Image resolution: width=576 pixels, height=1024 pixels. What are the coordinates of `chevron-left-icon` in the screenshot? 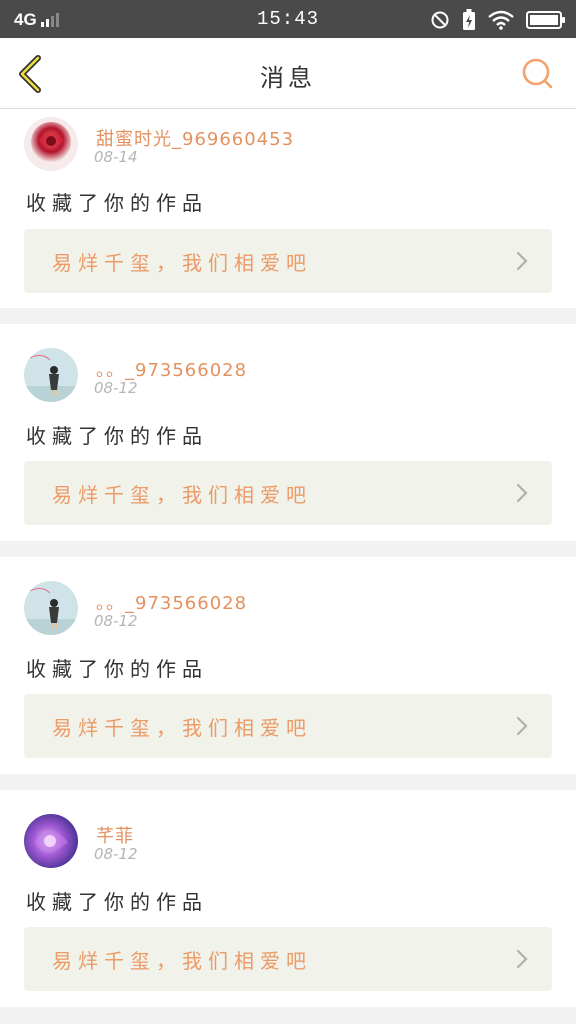 It's located at (30, 74).